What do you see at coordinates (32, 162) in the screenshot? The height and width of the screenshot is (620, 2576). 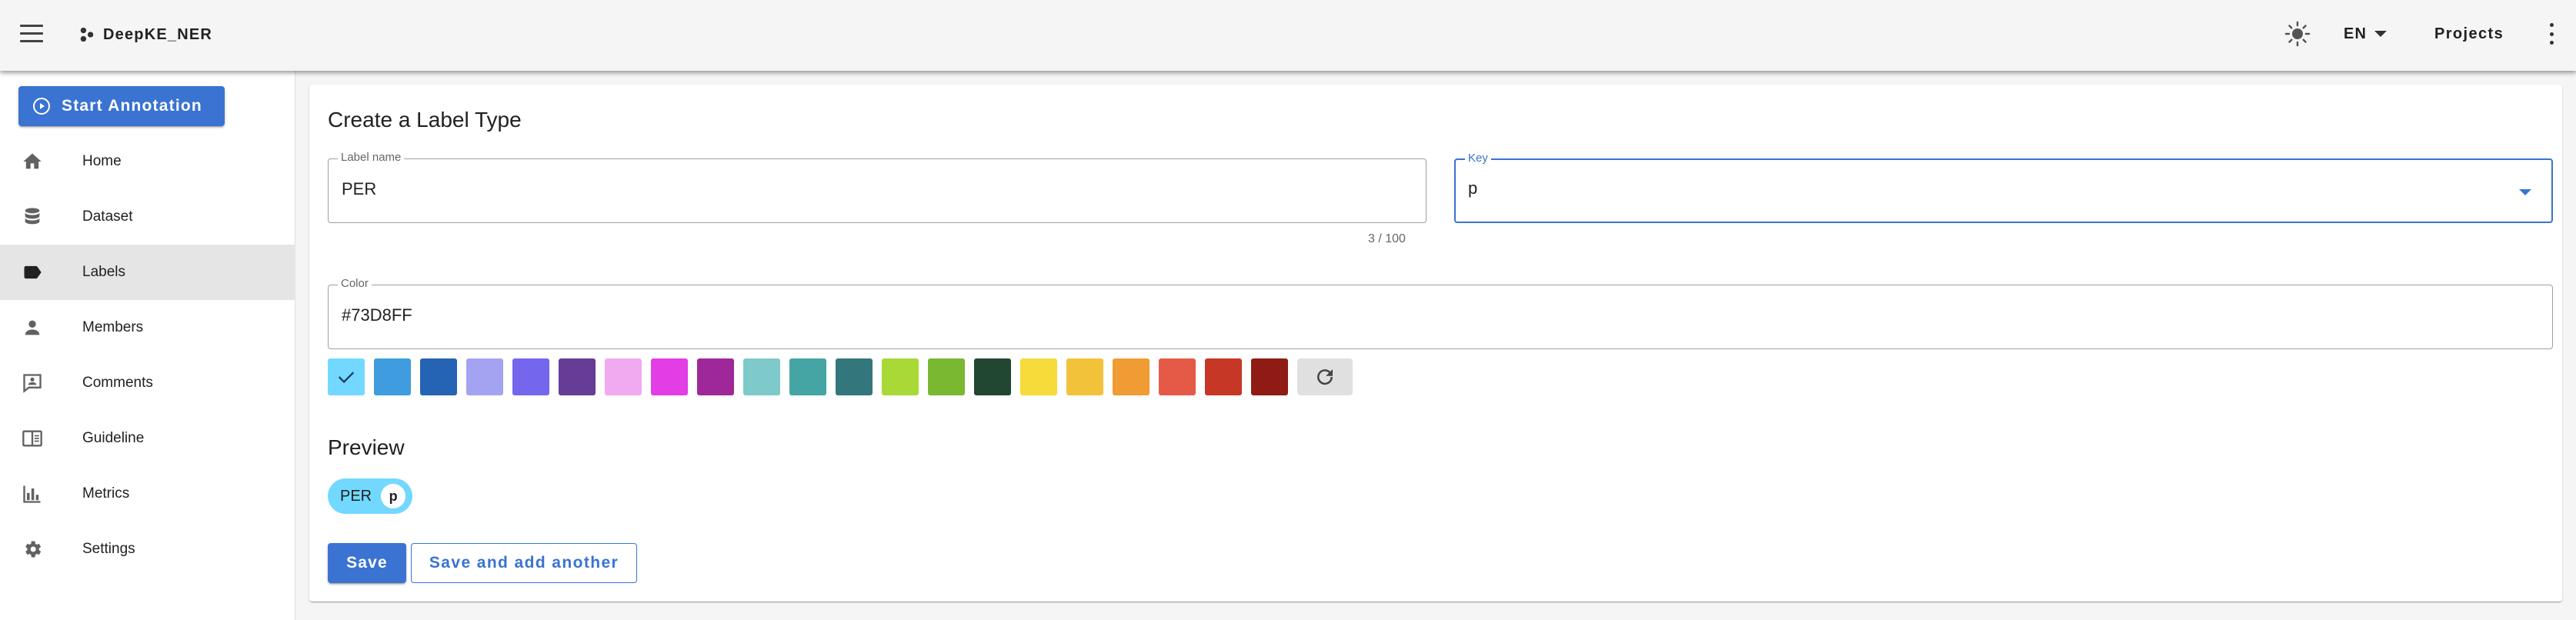 I see `home-icon` at bounding box center [32, 162].